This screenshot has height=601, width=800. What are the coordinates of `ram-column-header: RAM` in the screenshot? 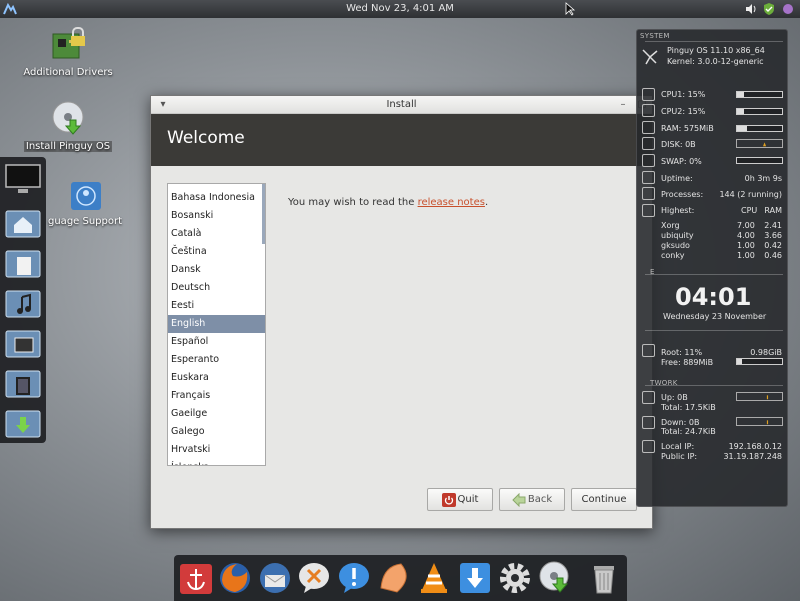 It's located at (773, 210).